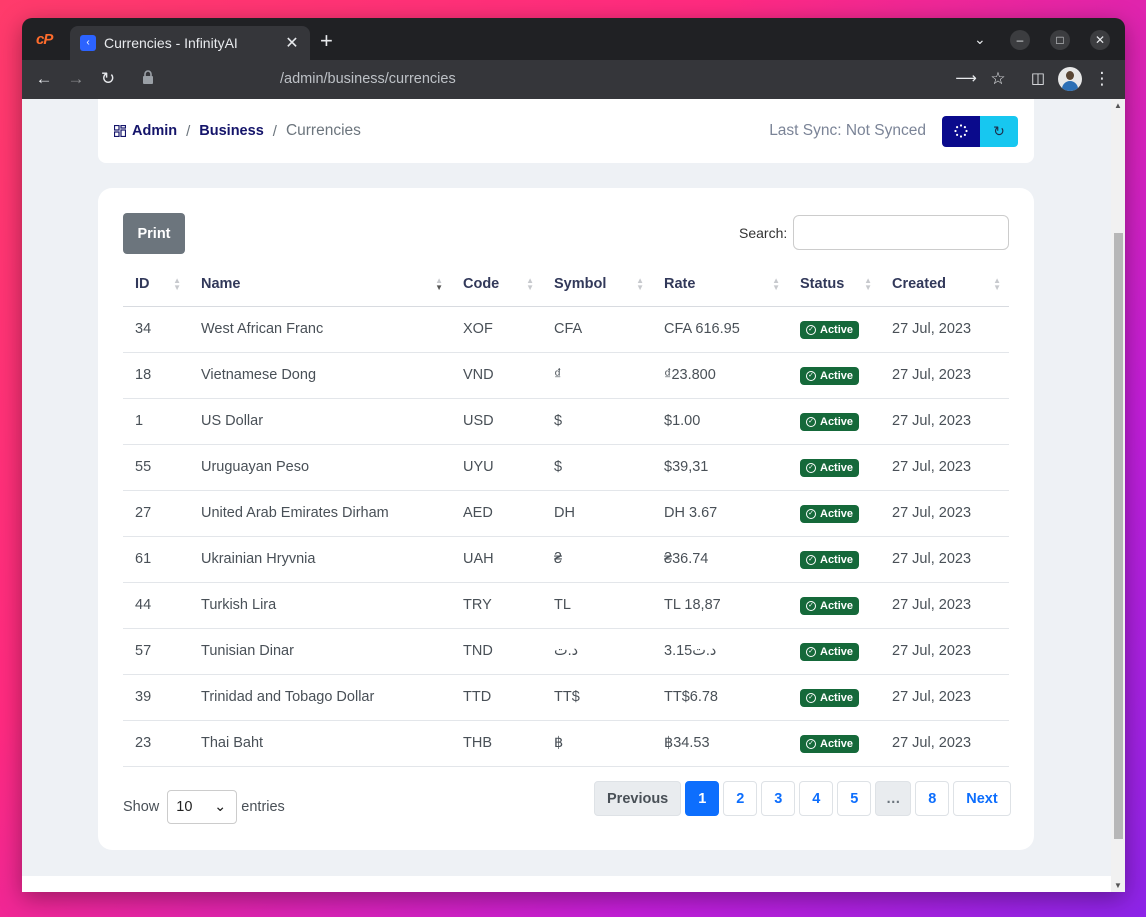  Describe the element at coordinates (1038, 79) in the screenshot. I see `side-panel-icon: ◫` at that location.